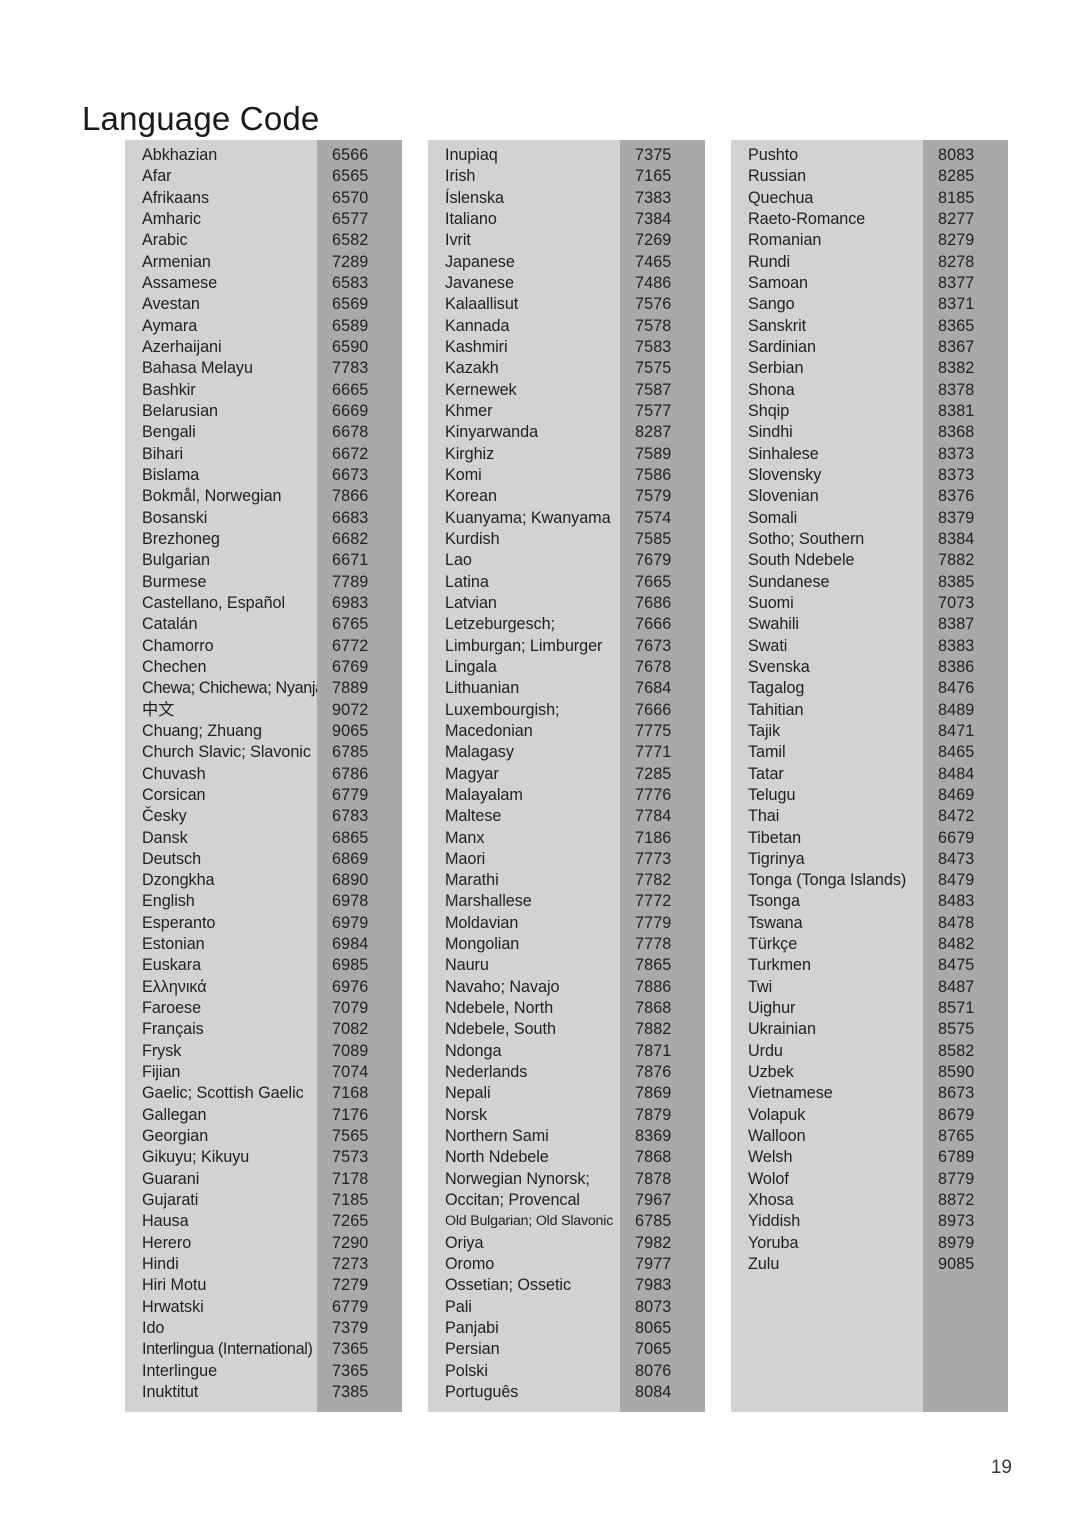 This screenshot has height=1527, width=1080. I want to click on language-name: Castellano, Español, so click(214, 602).